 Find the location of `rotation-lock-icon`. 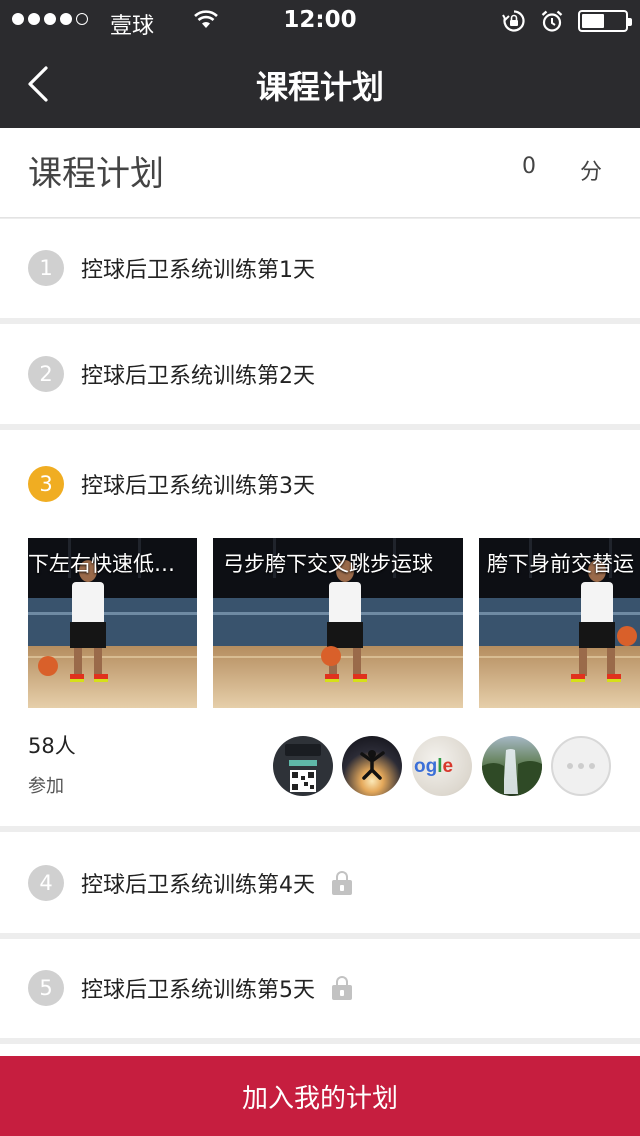

rotation-lock-icon is located at coordinates (513, 21).